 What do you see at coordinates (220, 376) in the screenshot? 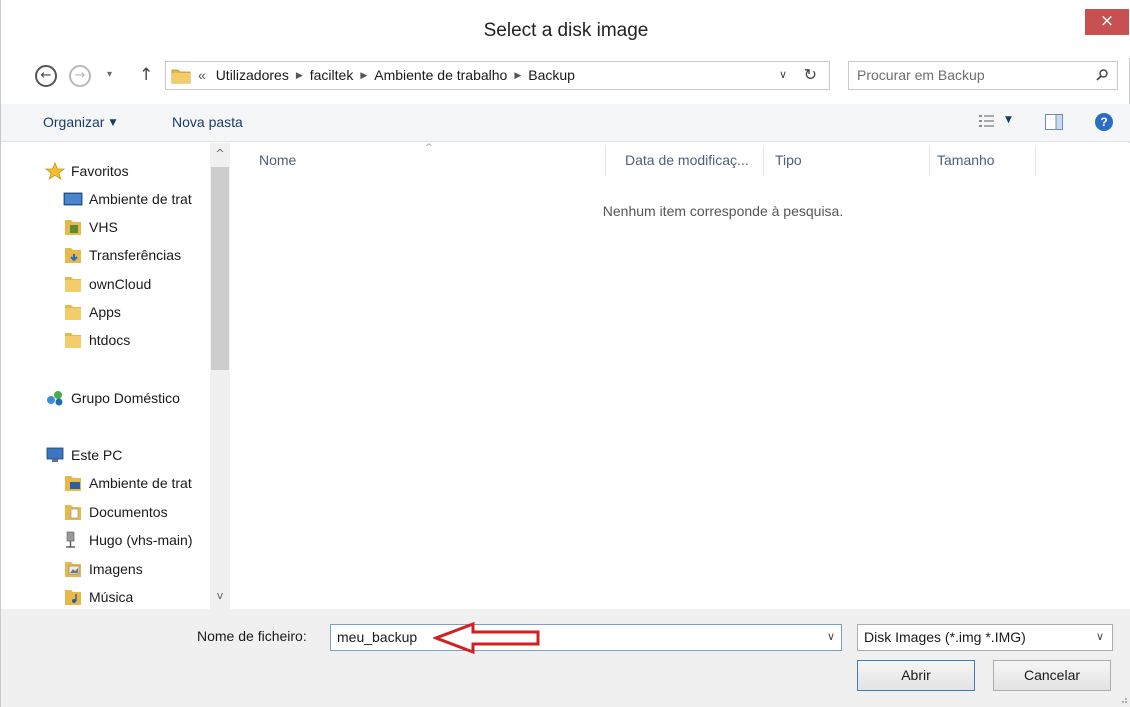
I see `navigation-pane-scrollbar: ^ v` at bounding box center [220, 376].